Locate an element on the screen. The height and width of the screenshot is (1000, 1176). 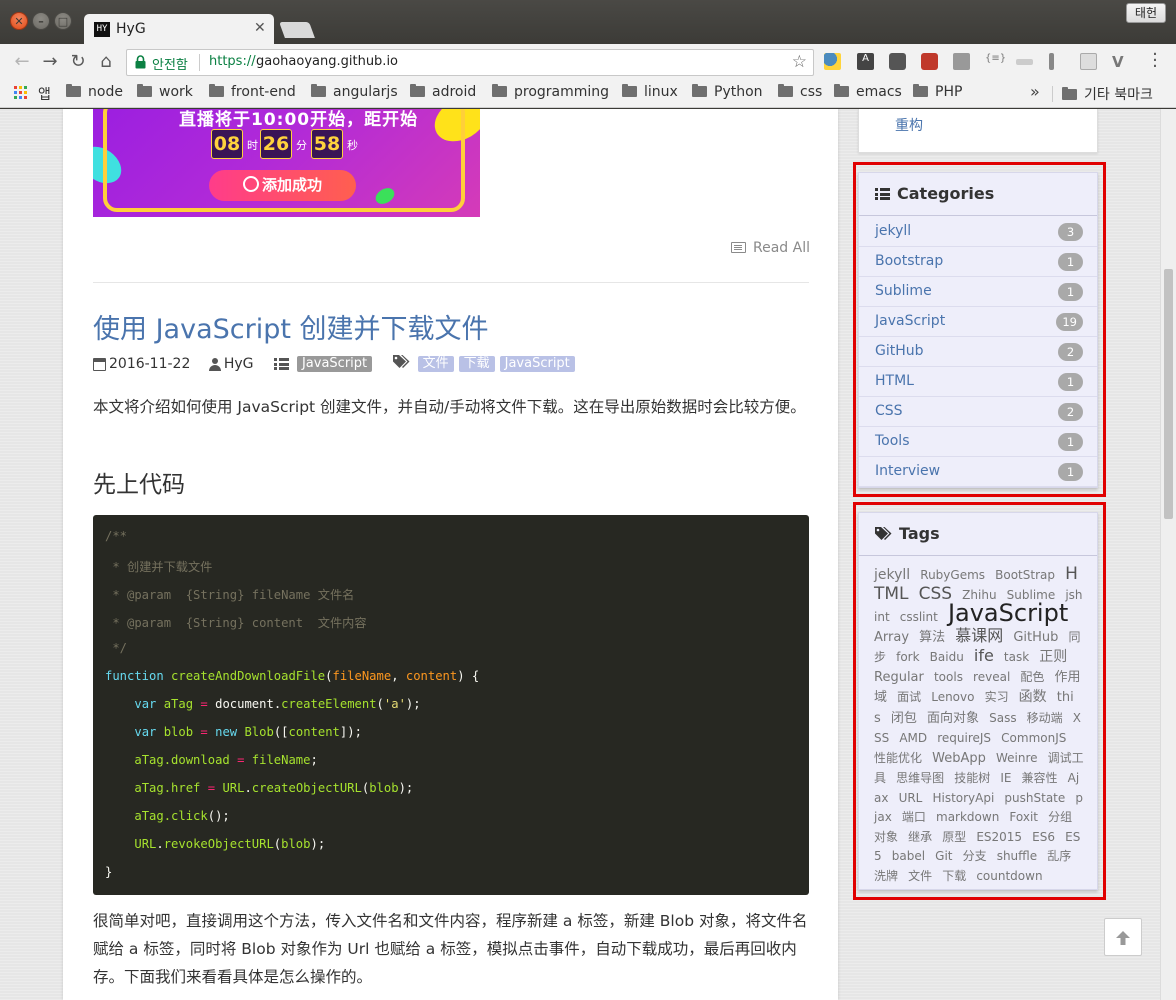
calendar-icon is located at coordinates (99, 364).